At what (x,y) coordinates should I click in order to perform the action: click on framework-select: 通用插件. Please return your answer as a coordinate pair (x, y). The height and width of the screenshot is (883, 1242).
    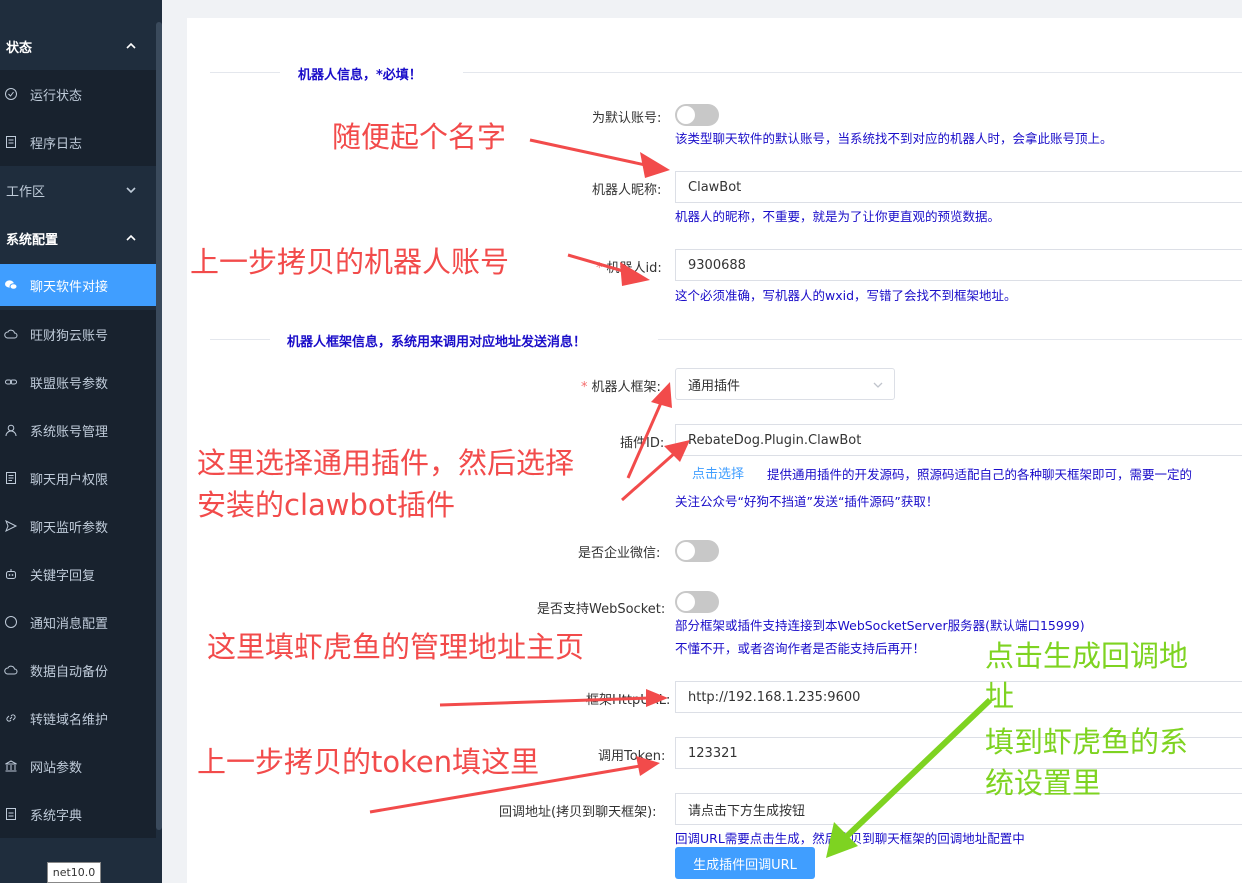
    Looking at the image, I should click on (785, 384).